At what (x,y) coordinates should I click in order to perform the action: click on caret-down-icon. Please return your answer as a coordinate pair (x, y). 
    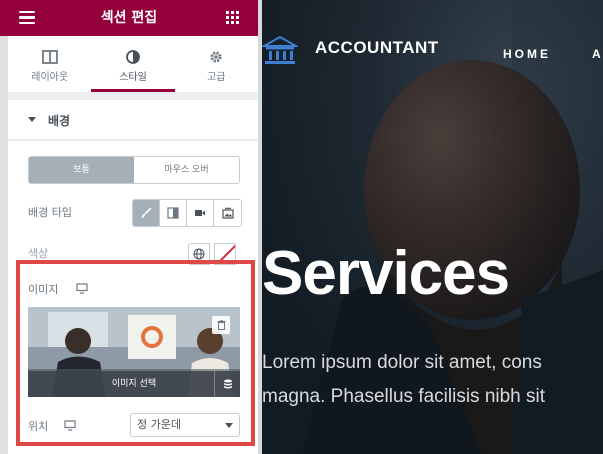
    Looking at the image, I should click on (32, 119).